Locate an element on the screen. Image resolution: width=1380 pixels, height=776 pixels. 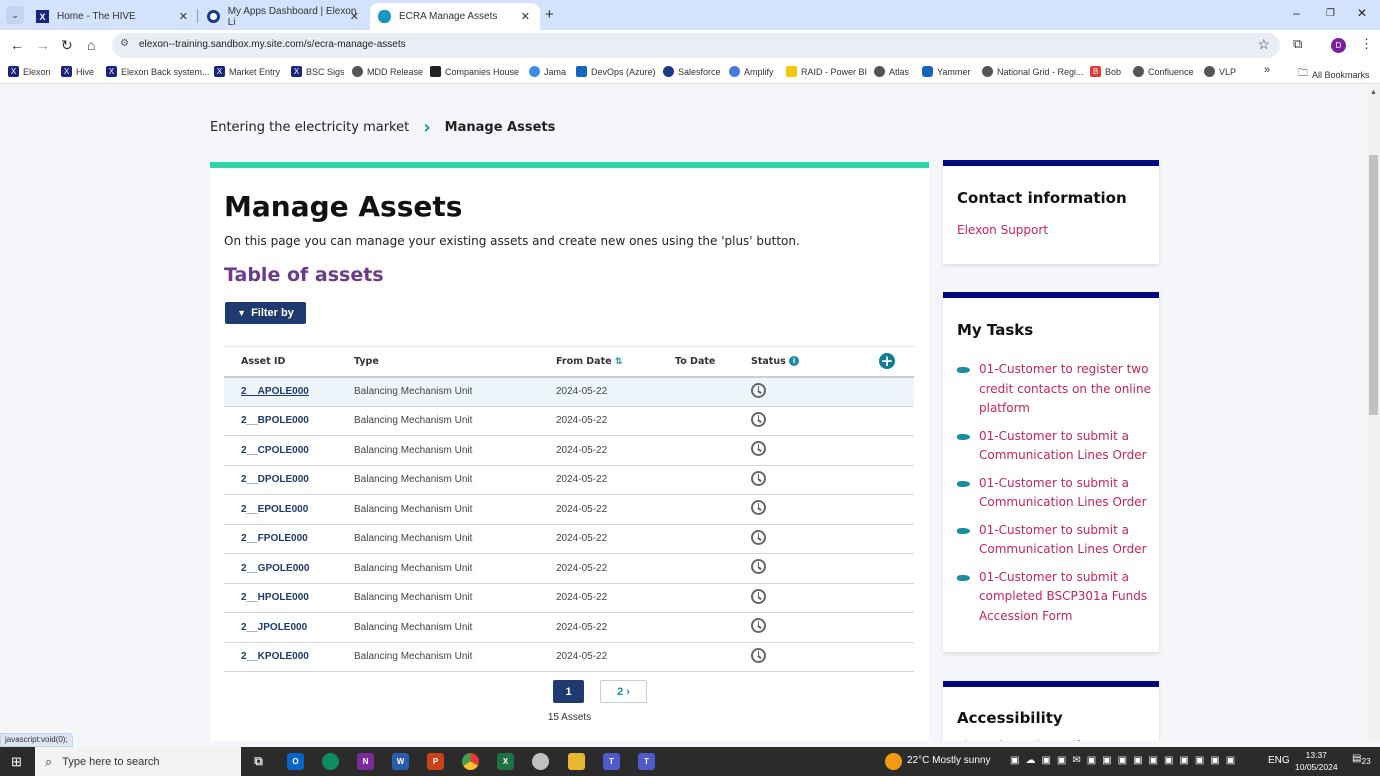
forward-icon: → is located at coordinates (43, 45).